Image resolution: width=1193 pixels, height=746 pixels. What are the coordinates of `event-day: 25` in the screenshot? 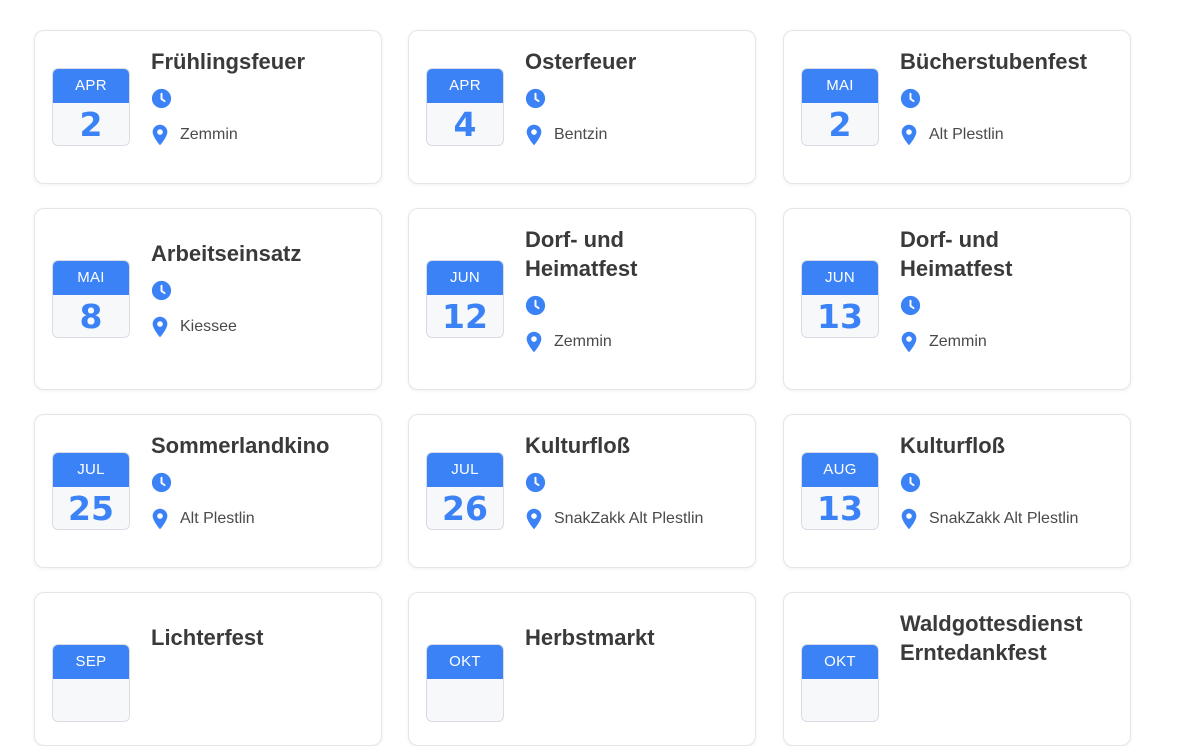 It's located at (91, 508).